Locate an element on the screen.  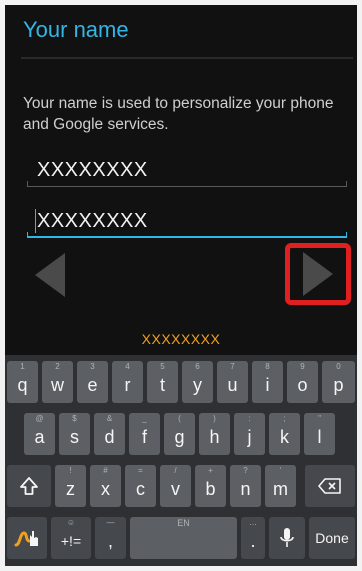
key-label: , is located at coordinates (110, 540).